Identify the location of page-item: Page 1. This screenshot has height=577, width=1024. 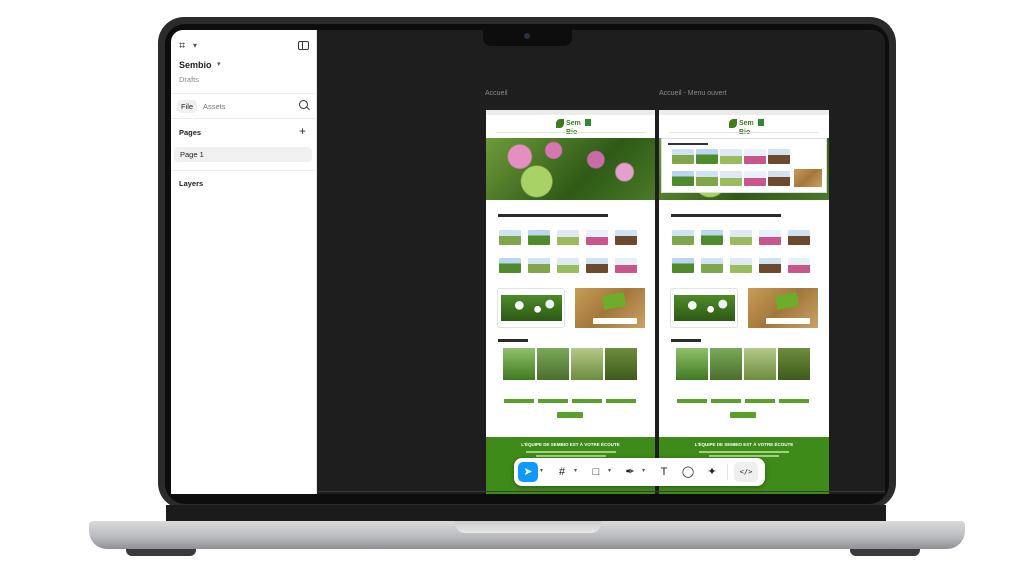
(243, 154).